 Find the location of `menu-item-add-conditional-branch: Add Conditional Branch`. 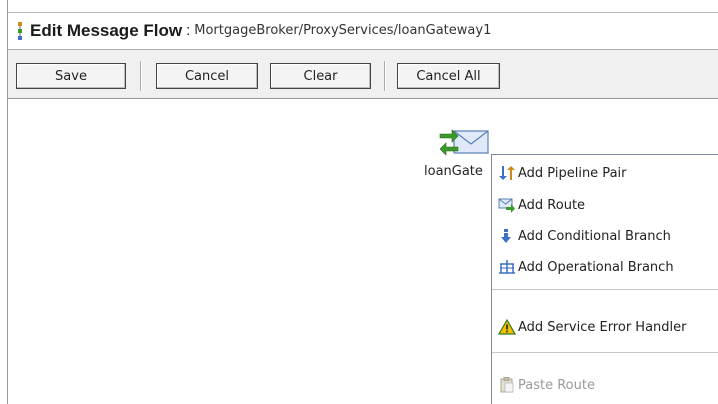

menu-item-add-conditional-branch: Add Conditional Branch is located at coordinates (605, 236).